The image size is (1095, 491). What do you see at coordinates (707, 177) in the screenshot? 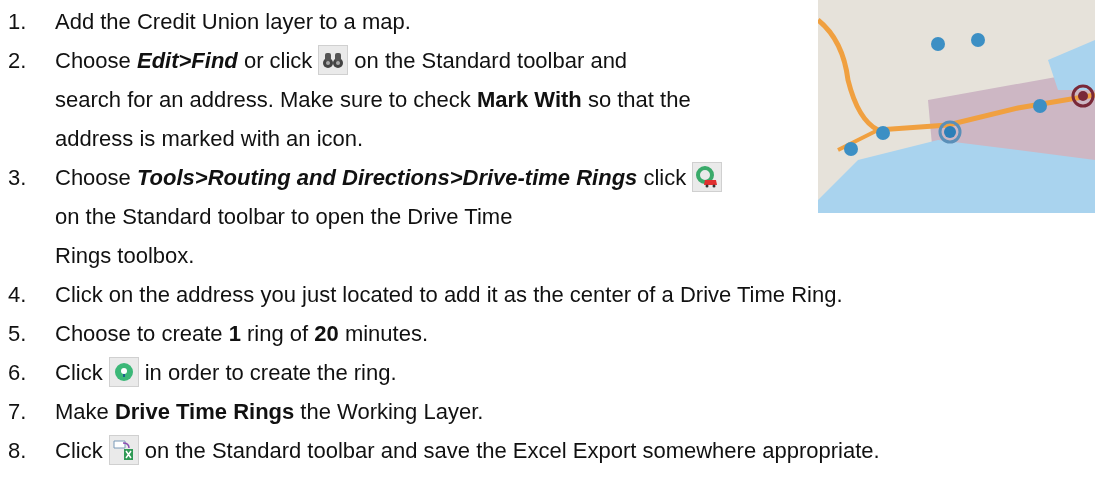
I see `car-ring-icon` at bounding box center [707, 177].